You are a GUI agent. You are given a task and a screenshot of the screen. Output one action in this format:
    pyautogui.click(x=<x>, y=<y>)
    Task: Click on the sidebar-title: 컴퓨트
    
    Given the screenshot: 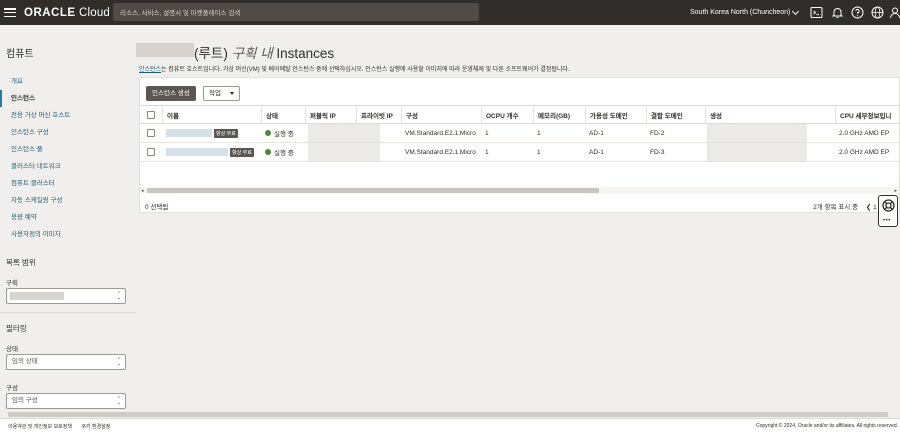 What is the action you would take?
    pyautogui.click(x=20, y=54)
    